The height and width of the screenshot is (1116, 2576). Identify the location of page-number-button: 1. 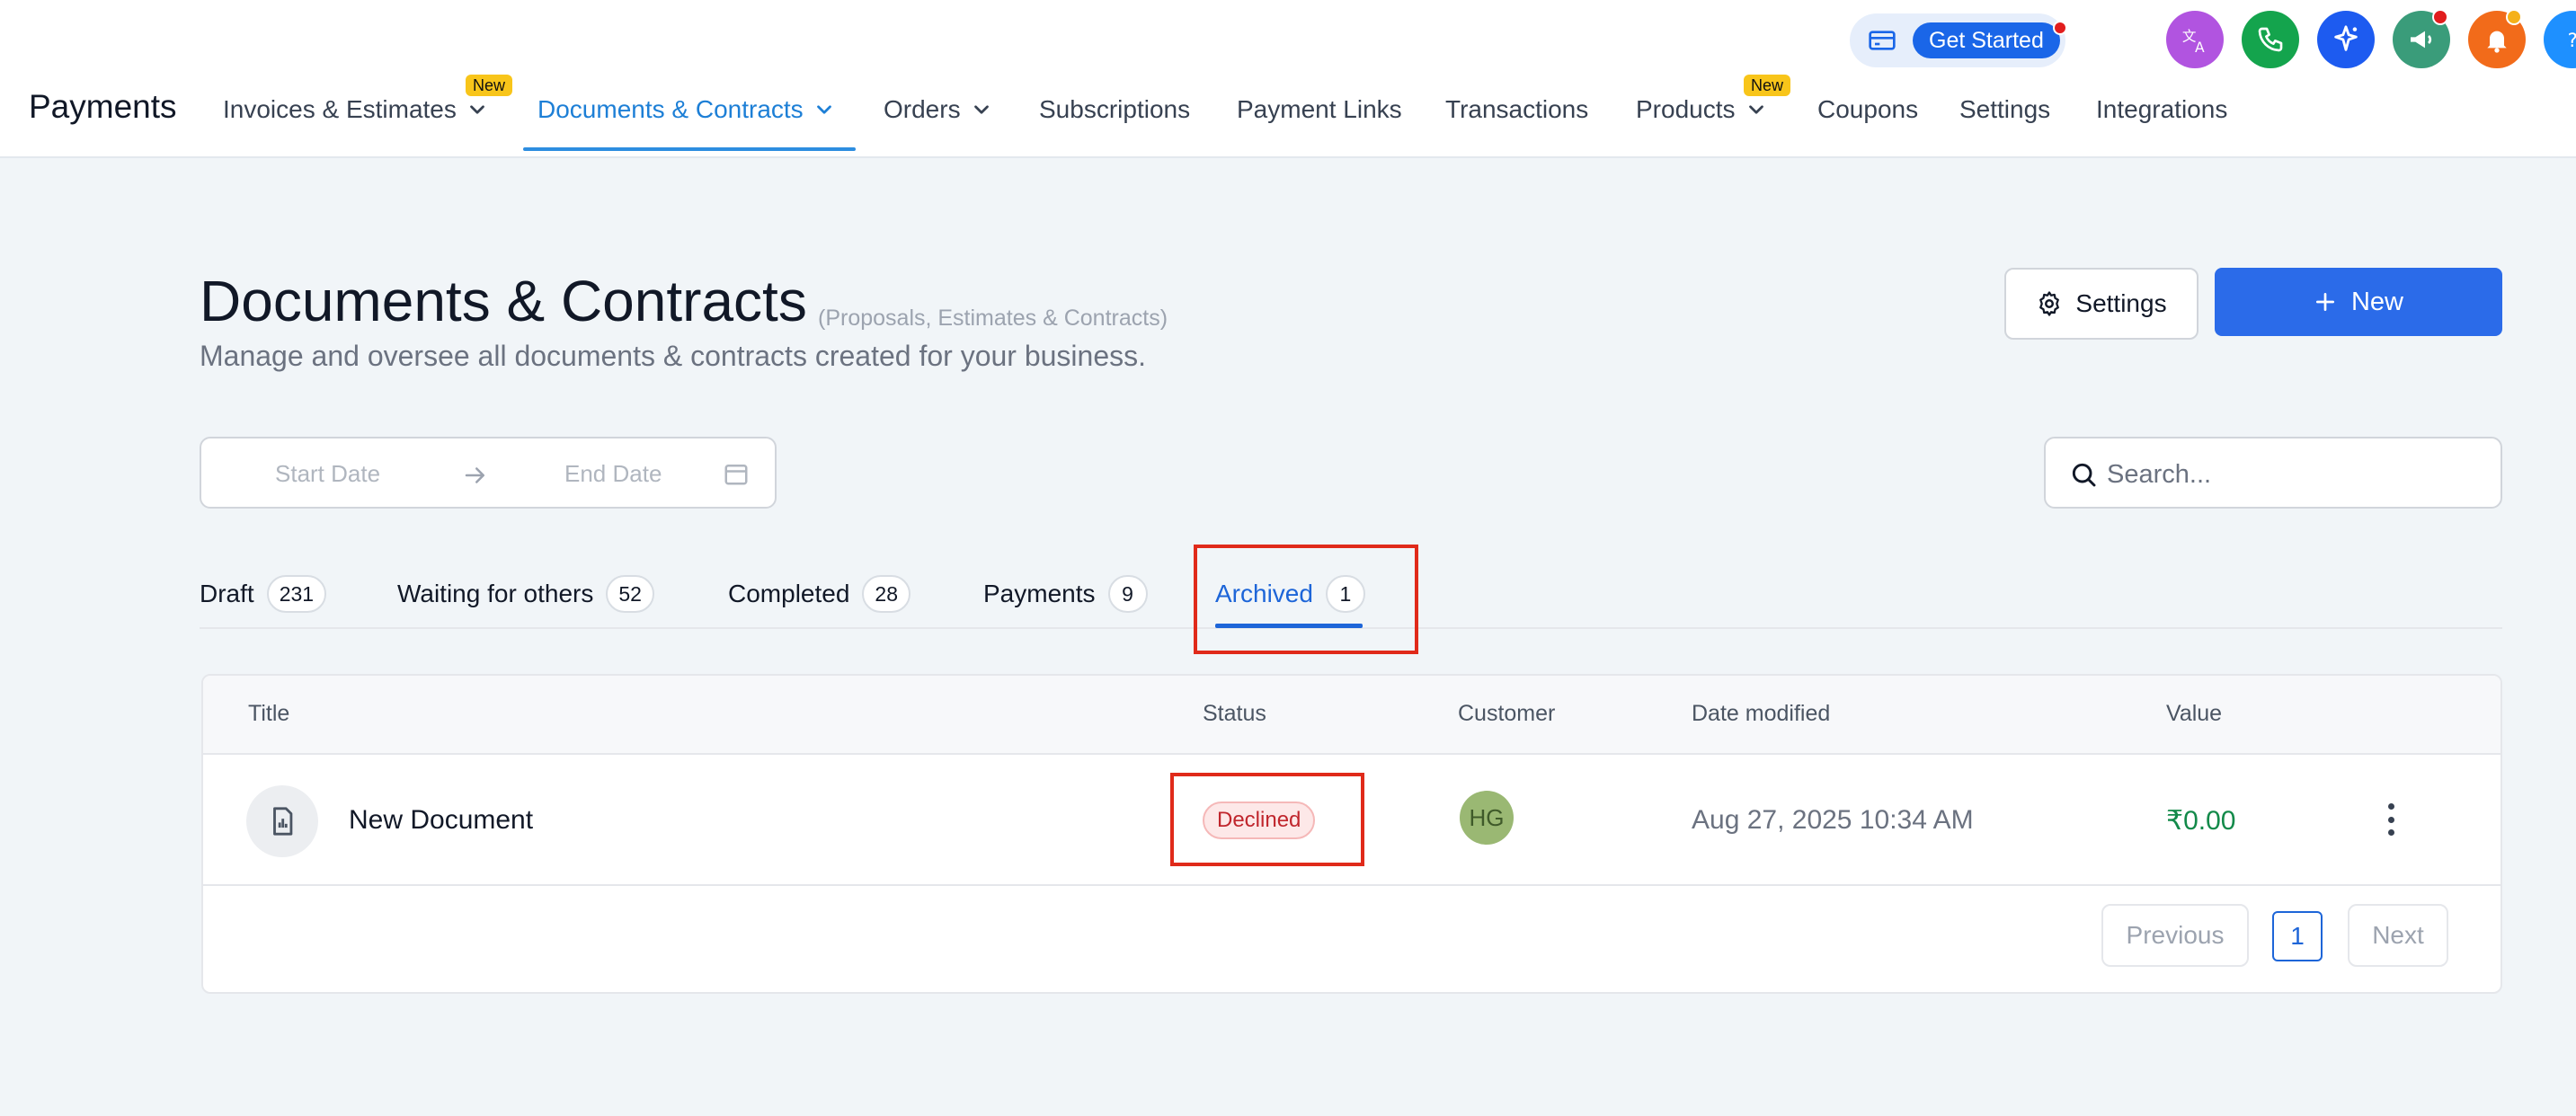
(2297, 936).